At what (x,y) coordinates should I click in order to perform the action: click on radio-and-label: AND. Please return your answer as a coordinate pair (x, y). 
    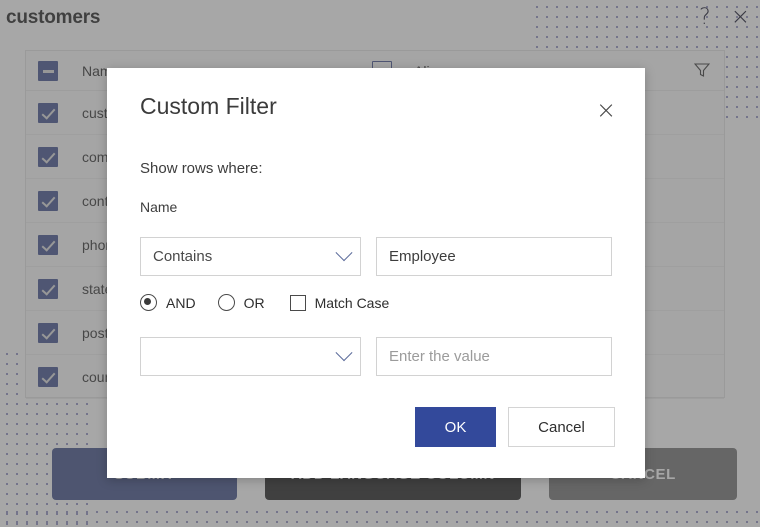
    Looking at the image, I should click on (181, 302).